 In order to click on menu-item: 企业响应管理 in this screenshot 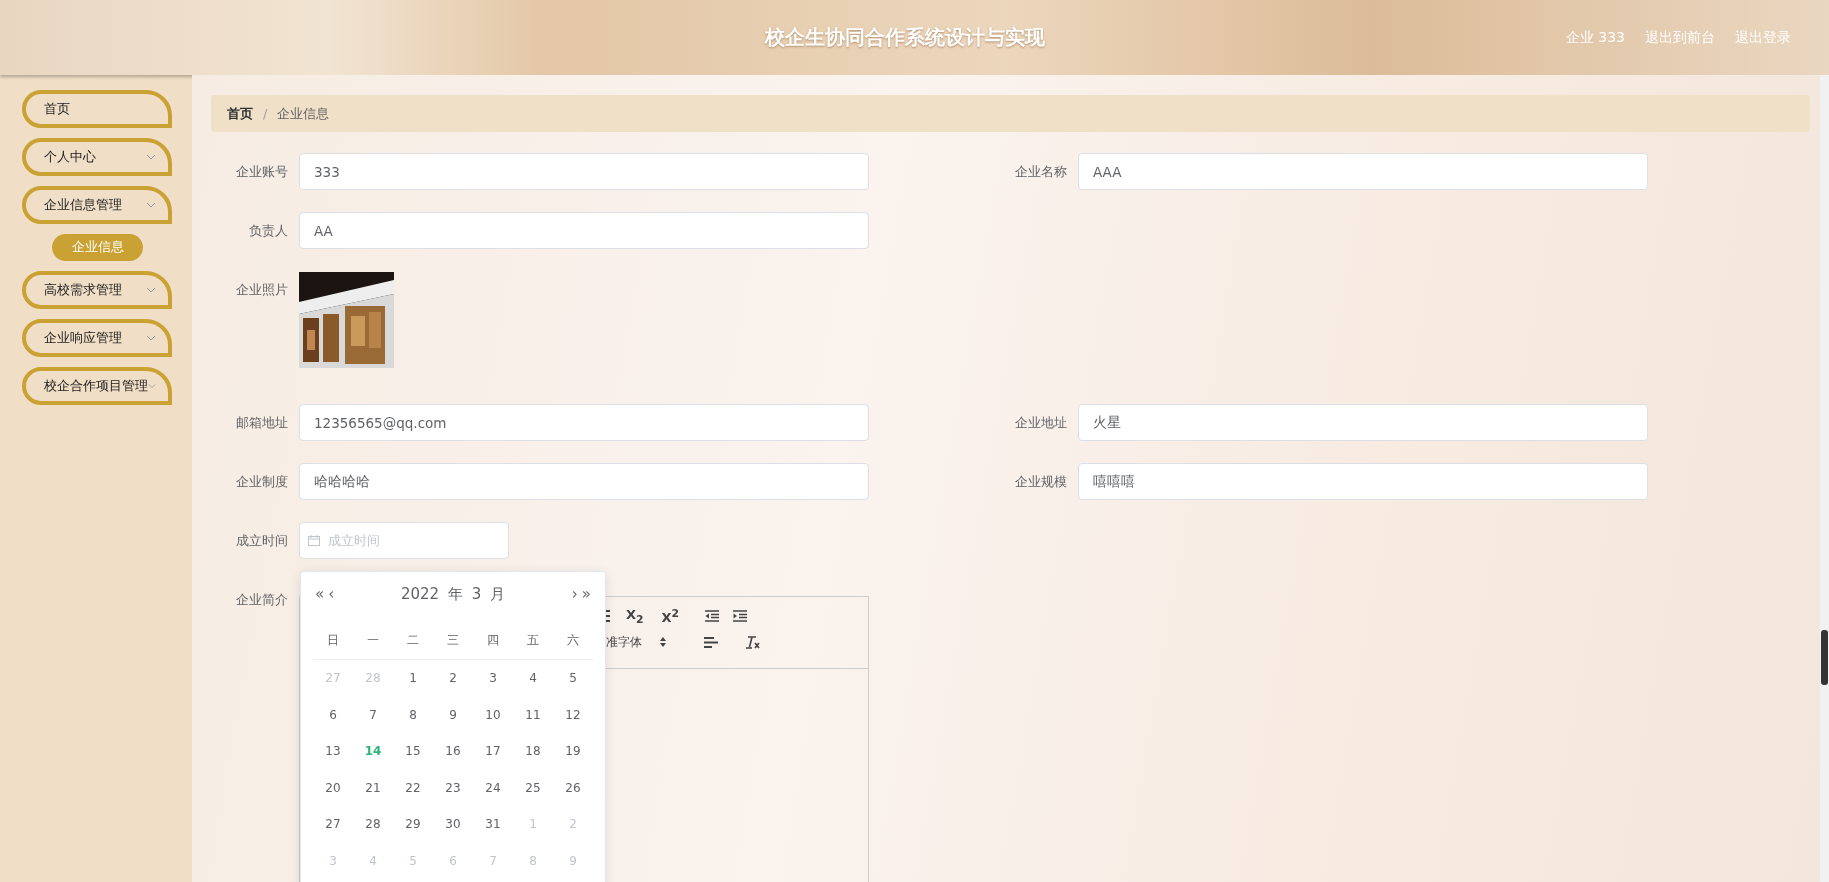, I will do `click(97, 338)`.